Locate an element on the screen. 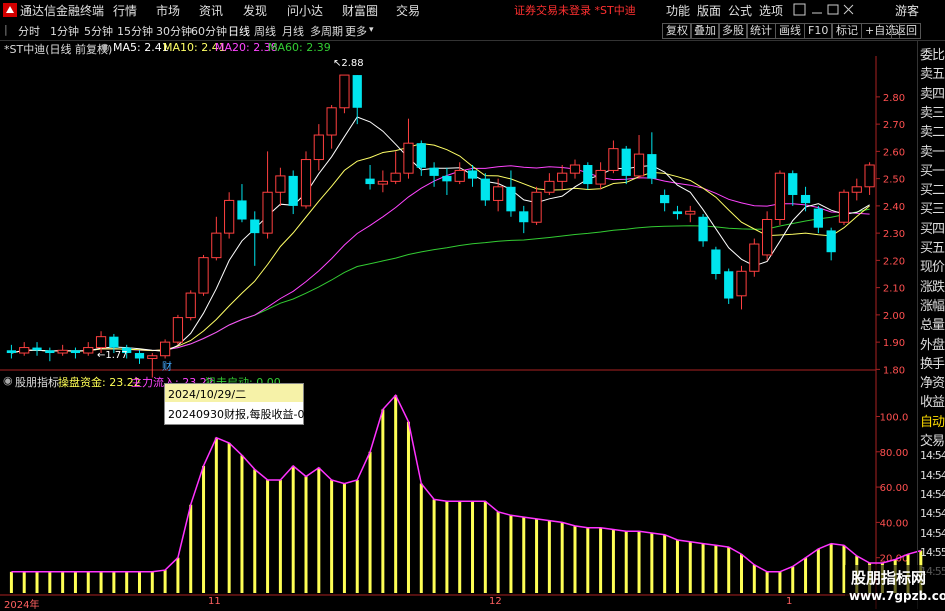 This screenshot has width=945, height=611. x-label-jan: 1 is located at coordinates (789, 601).